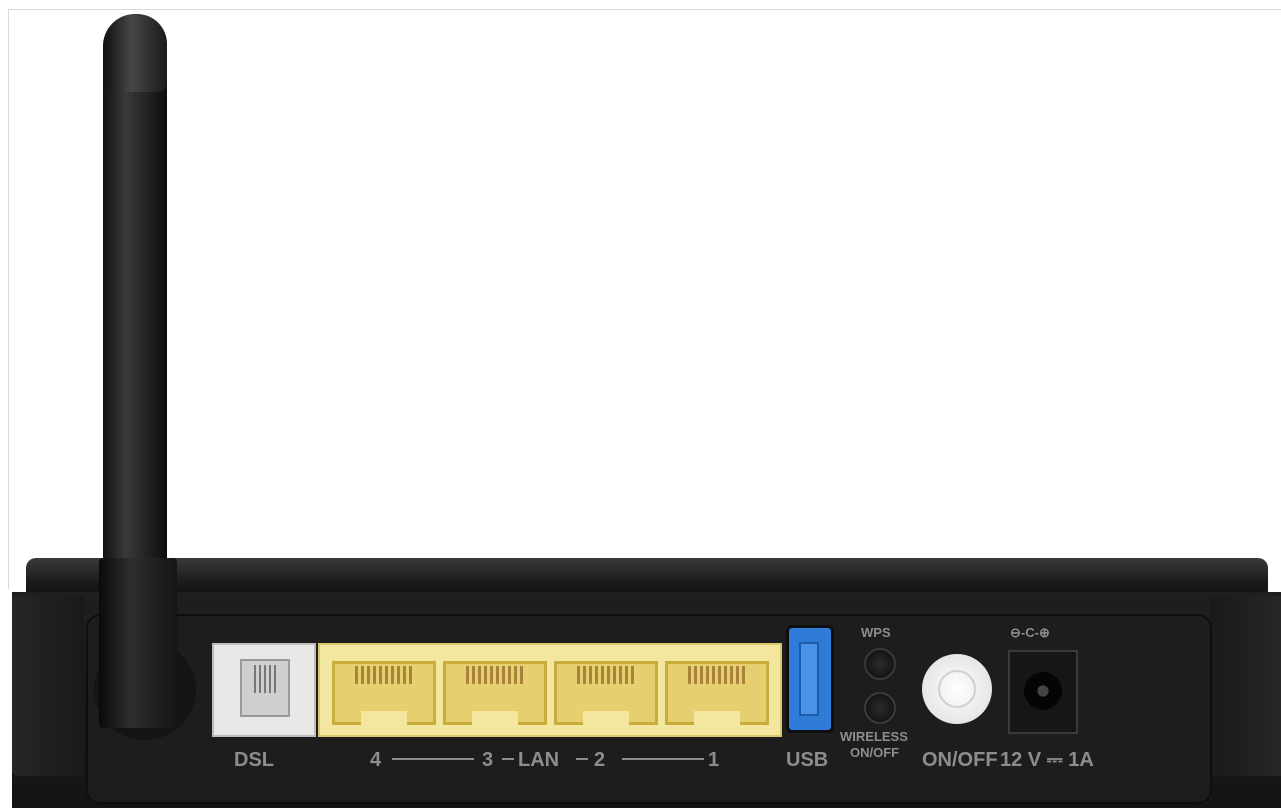 This screenshot has height=808, width=1281. I want to click on frame-top-border, so click(644, 9).